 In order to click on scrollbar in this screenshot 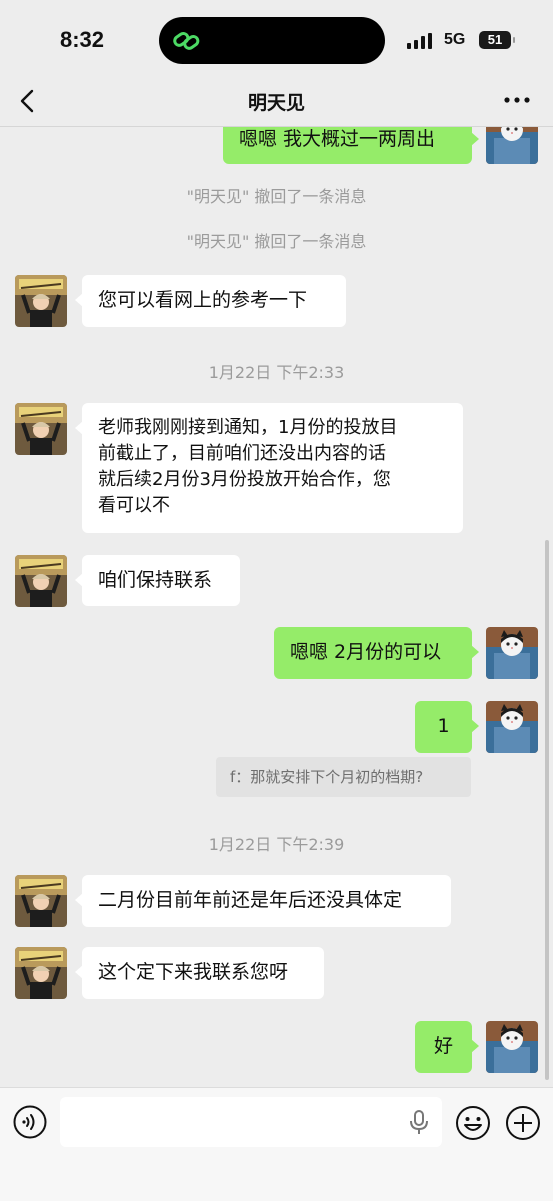, I will do `click(547, 810)`.